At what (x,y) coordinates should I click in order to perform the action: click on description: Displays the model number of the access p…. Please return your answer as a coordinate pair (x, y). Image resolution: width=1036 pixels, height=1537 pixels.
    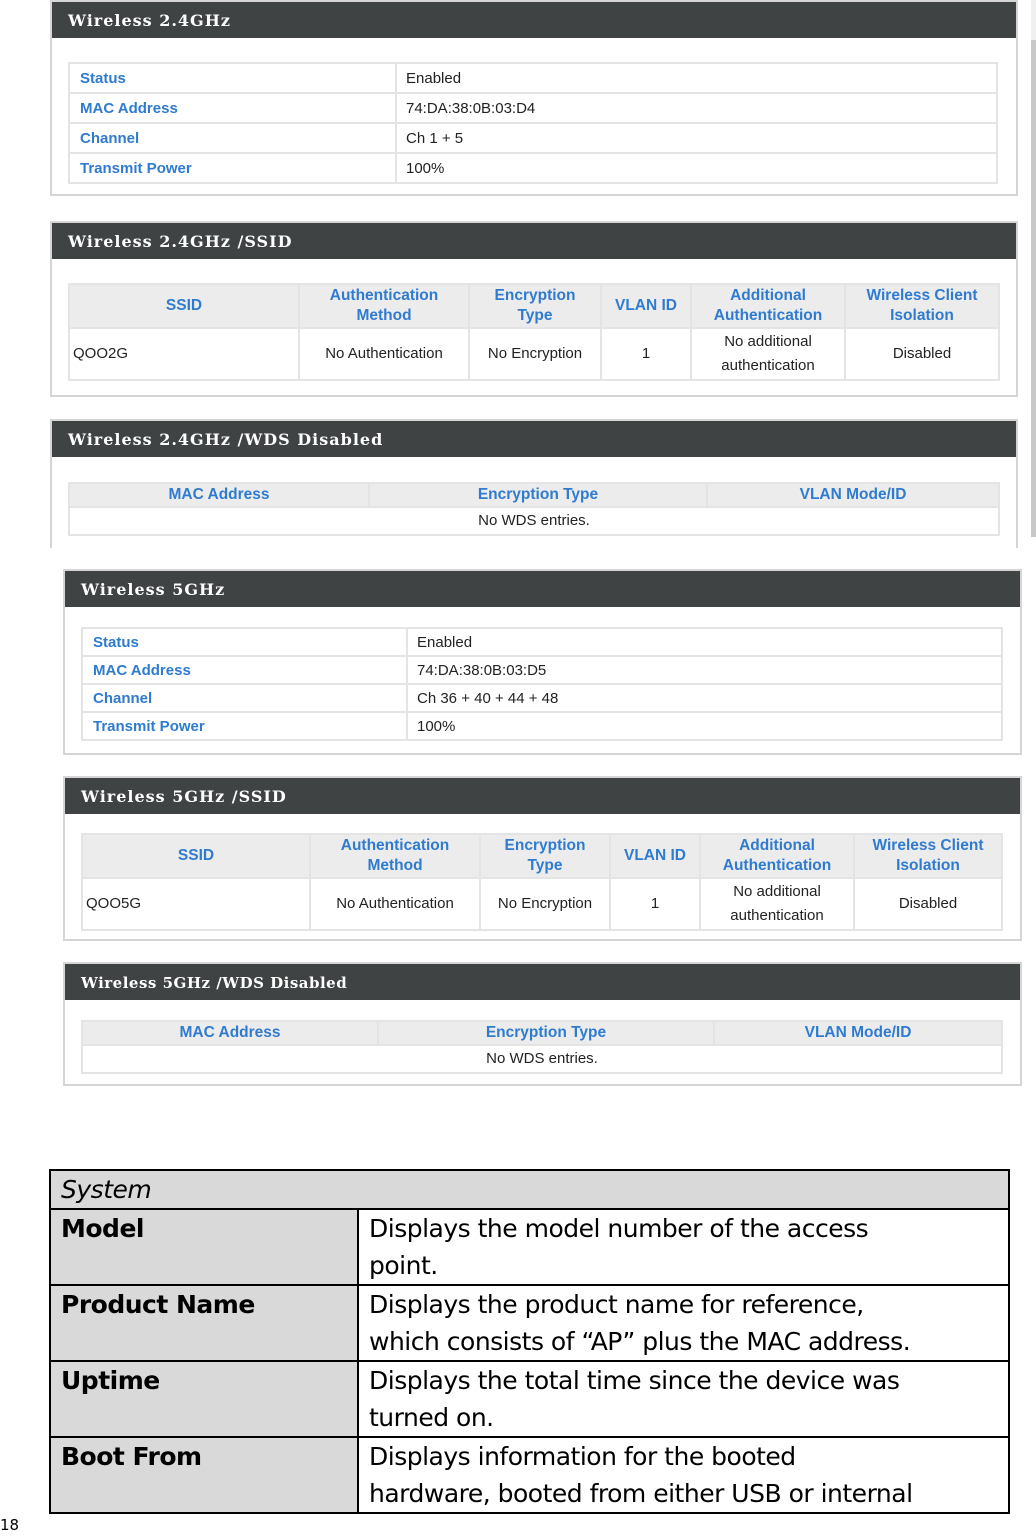
    Looking at the image, I should click on (683, 1247).